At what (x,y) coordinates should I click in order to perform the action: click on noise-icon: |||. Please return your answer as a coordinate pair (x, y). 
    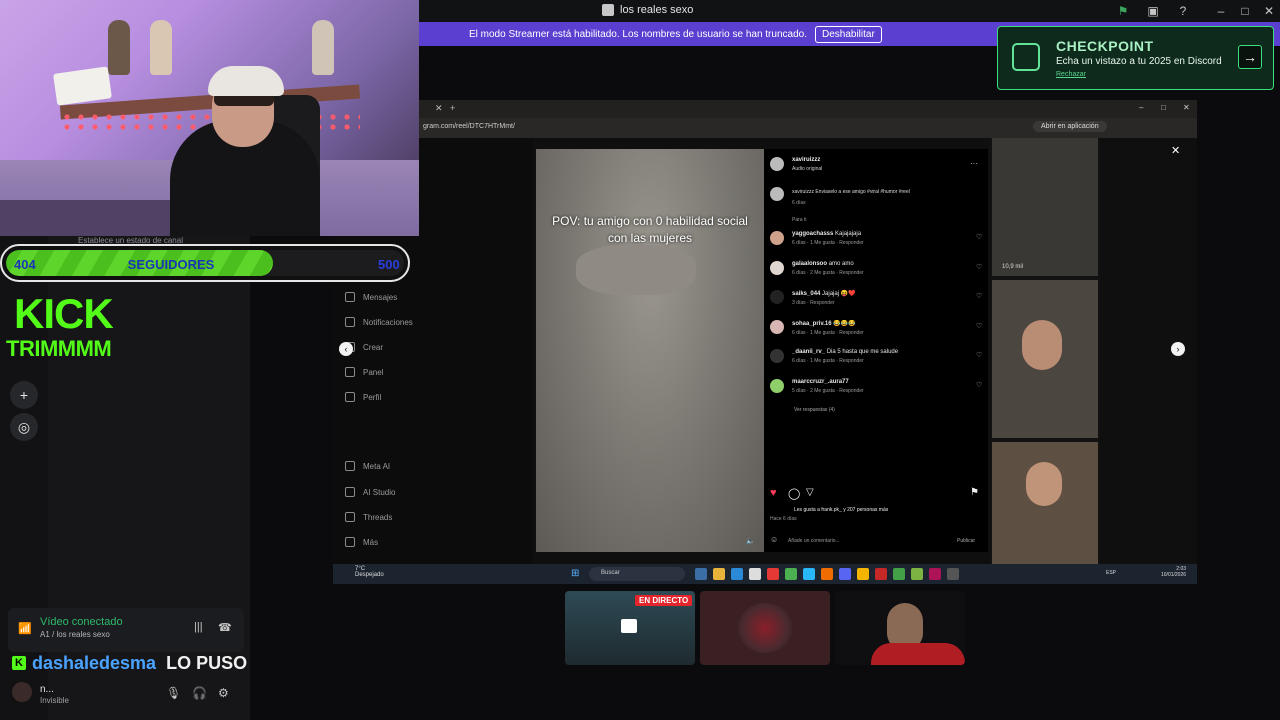
    Looking at the image, I should click on (198, 627).